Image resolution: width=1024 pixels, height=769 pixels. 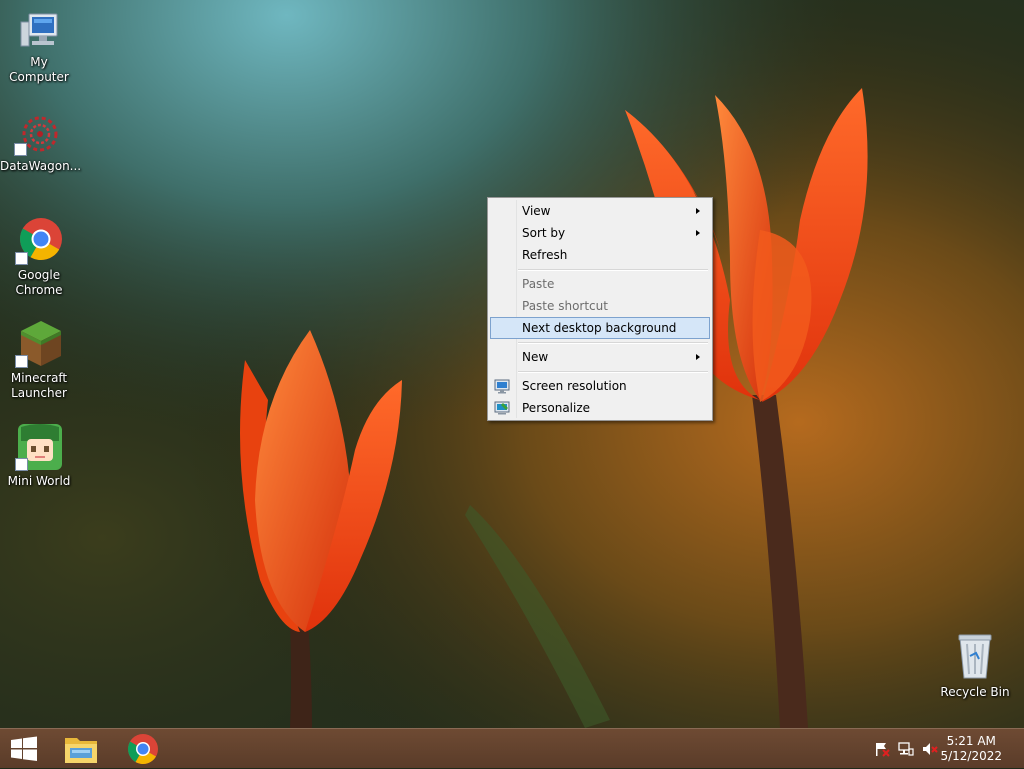 I want to click on taskbar-chrome, so click(x=143, y=749).